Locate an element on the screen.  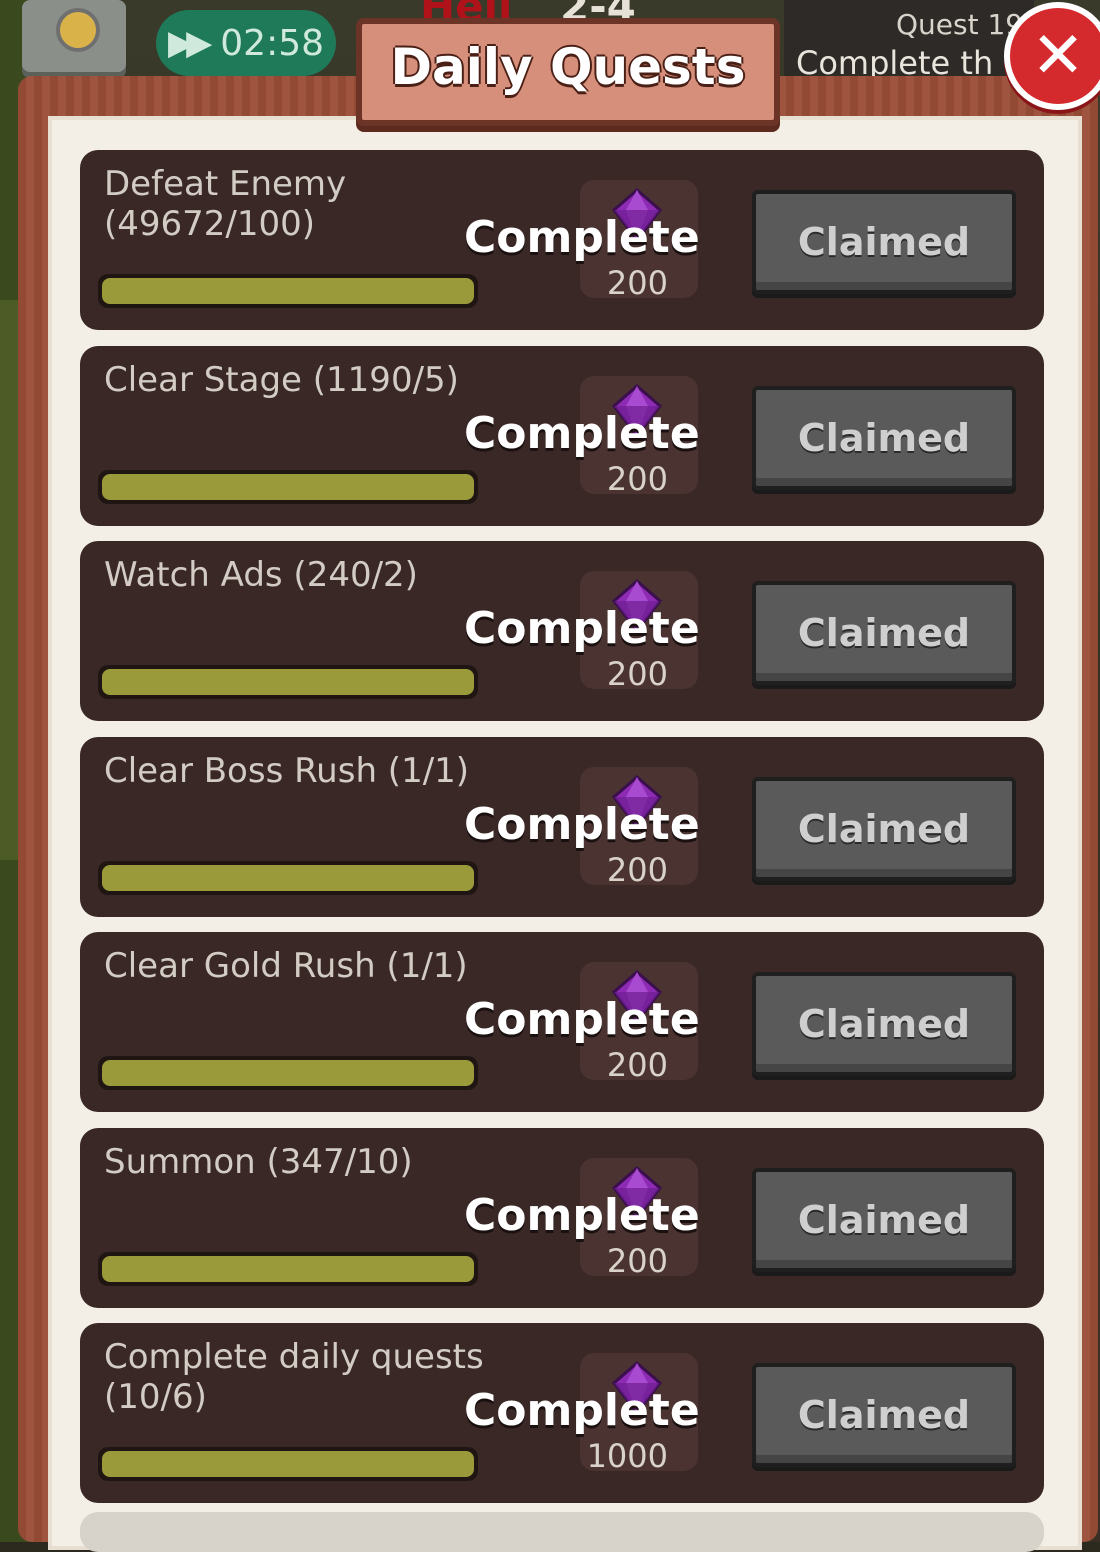
quest-name: Clear Stage (1190/5) is located at coordinates (281, 380).